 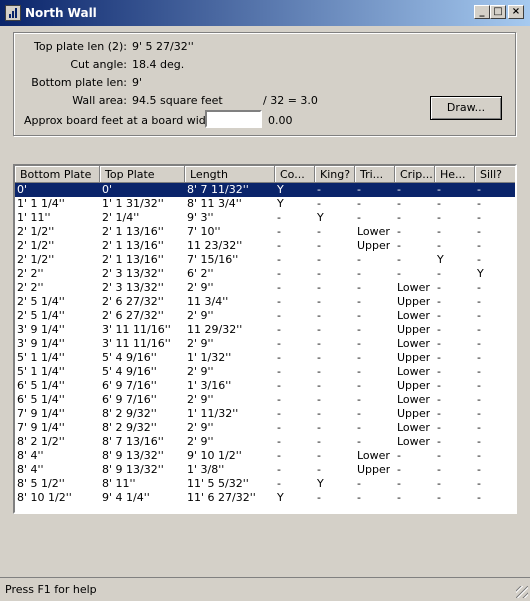 I want to click on table-row: 1' 11'' 2' 1/4'' 9' 3'' - Y - - - -, so click(x=265, y=218).